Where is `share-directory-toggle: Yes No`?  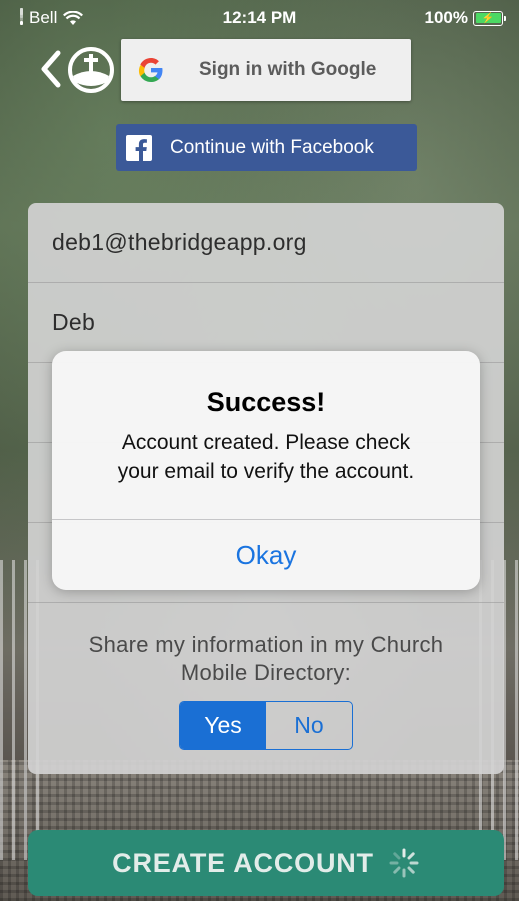
share-directory-toggle: Yes No is located at coordinates (266, 725).